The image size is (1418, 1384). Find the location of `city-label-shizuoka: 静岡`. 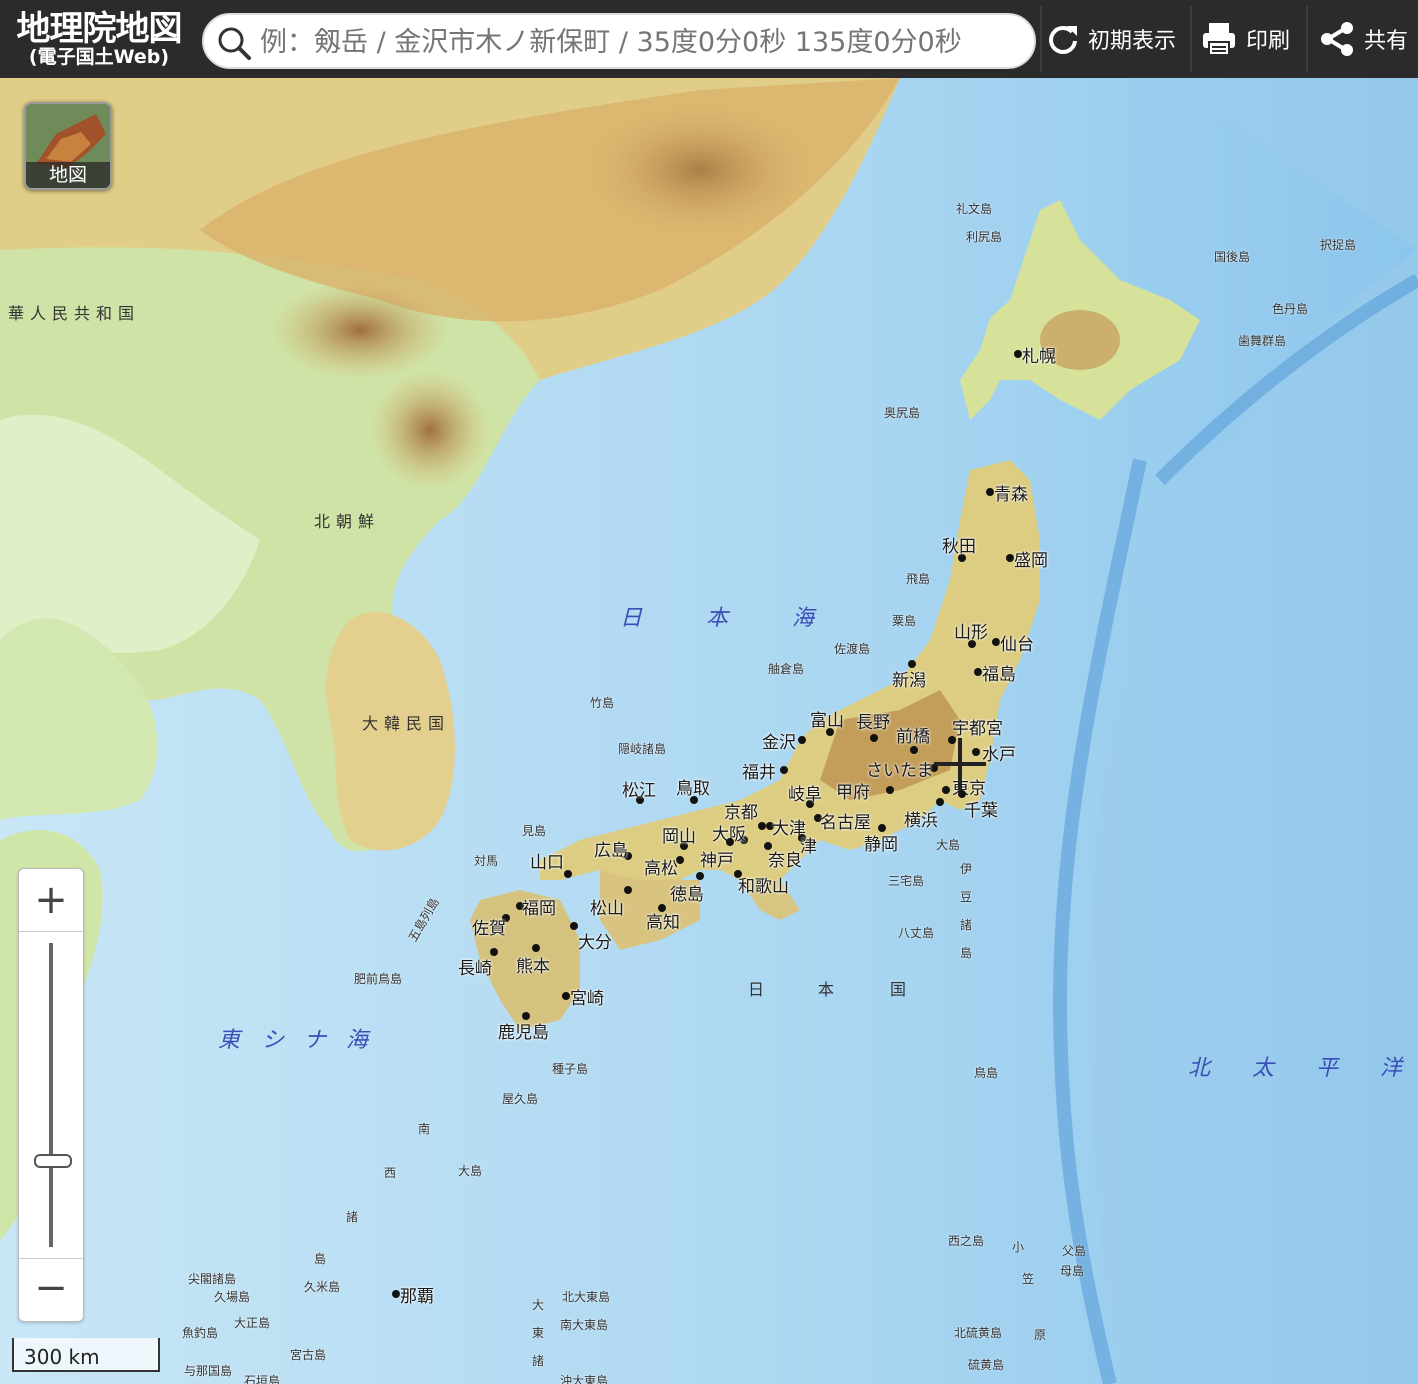

city-label-shizuoka: 静岡 is located at coordinates (881, 842).